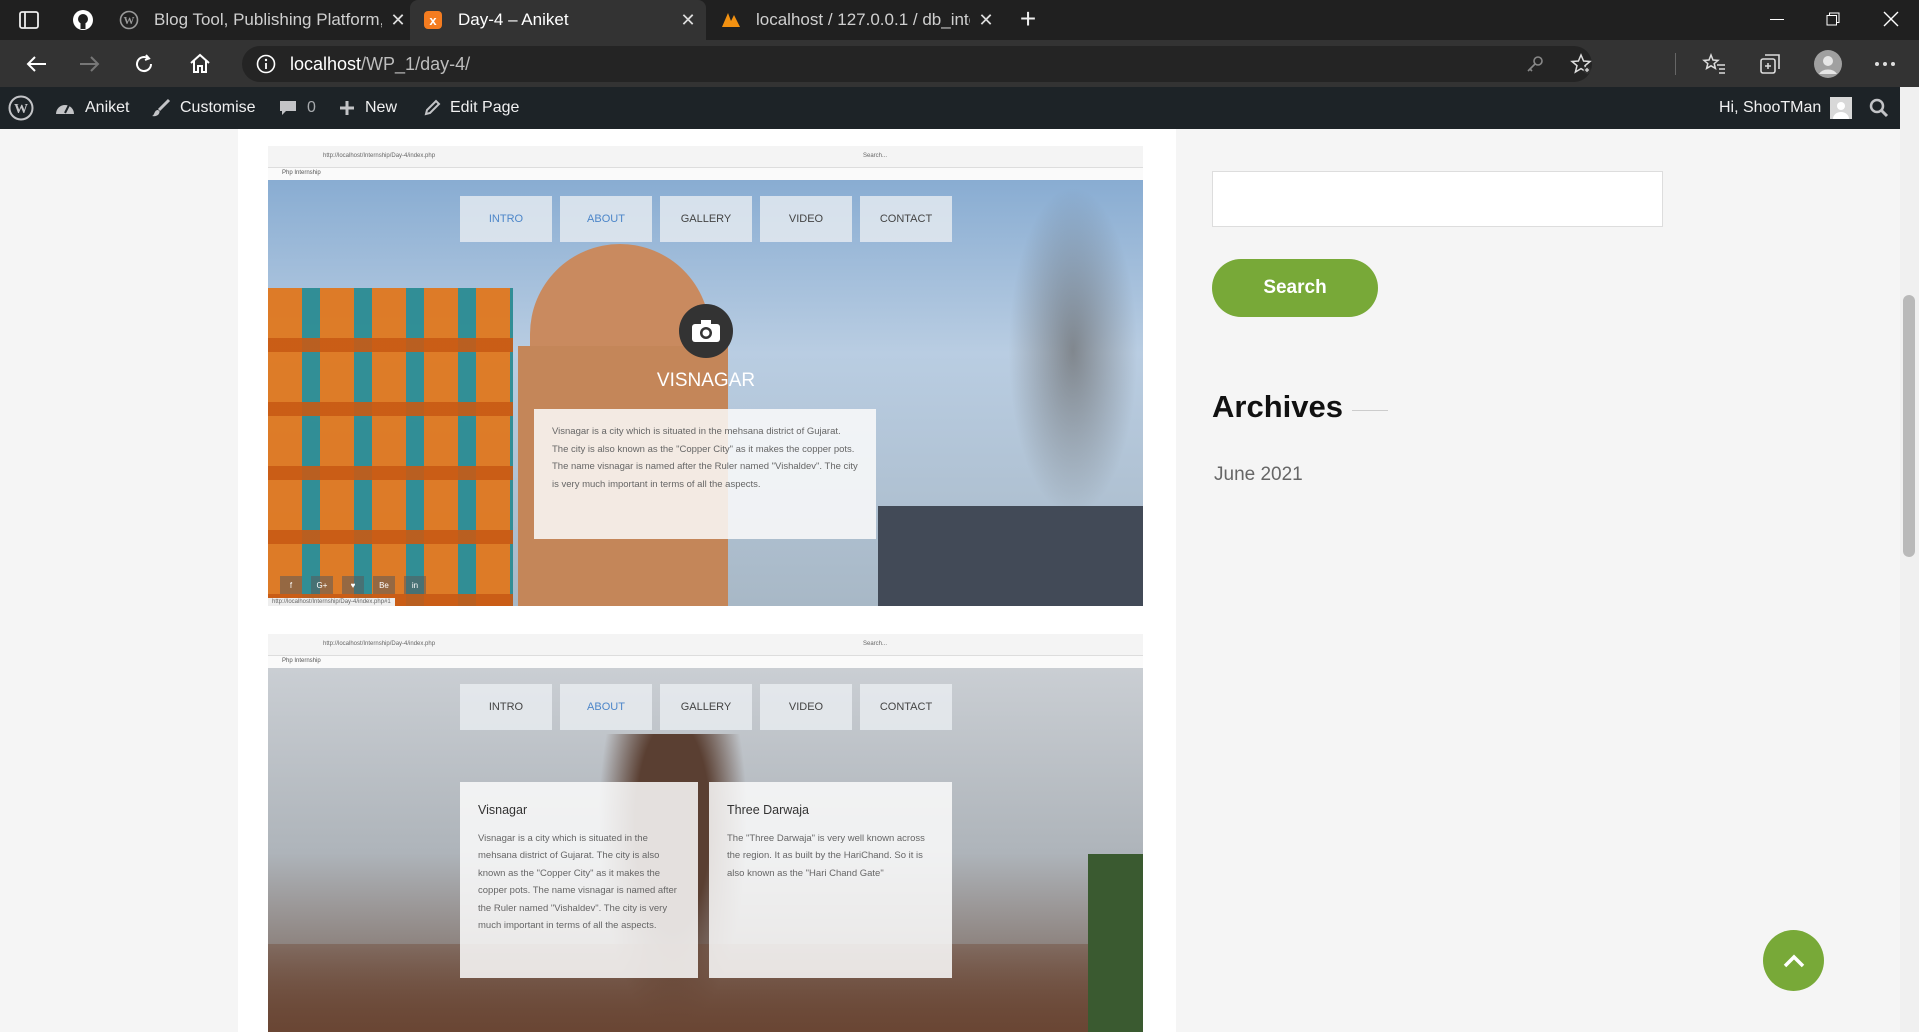 Image resolution: width=1919 pixels, height=1032 pixels. Describe the element at coordinates (291, 585) in the screenshot. I see `facebook-icon: f` at that location.